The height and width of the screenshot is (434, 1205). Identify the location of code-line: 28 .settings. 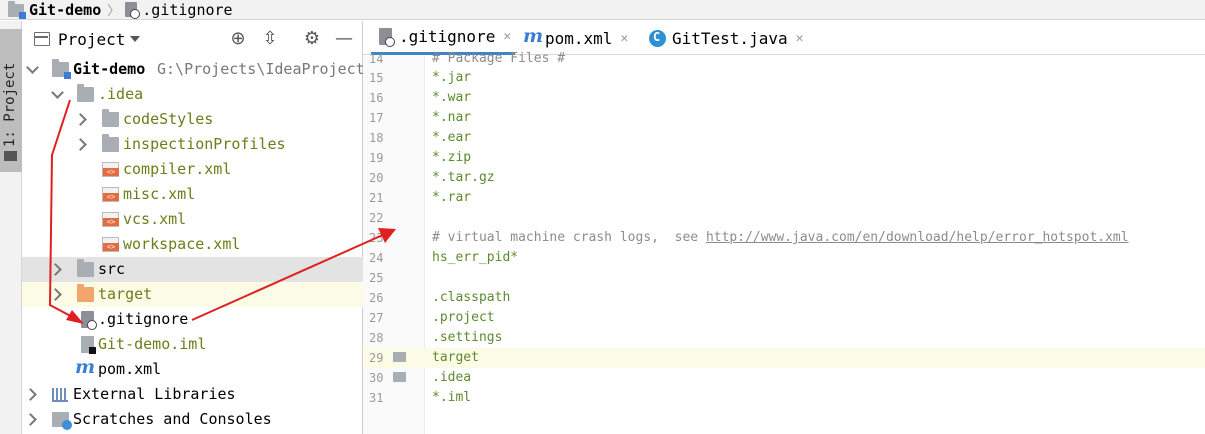
(784, 338).